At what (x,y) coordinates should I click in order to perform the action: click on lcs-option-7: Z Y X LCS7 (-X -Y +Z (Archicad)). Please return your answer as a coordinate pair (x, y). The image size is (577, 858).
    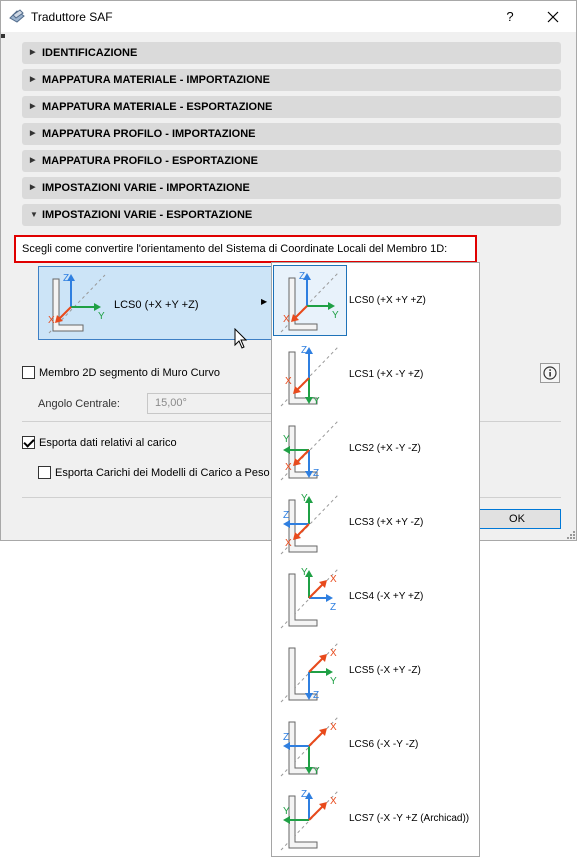
    Looking at the image, I should click on (375, 819).